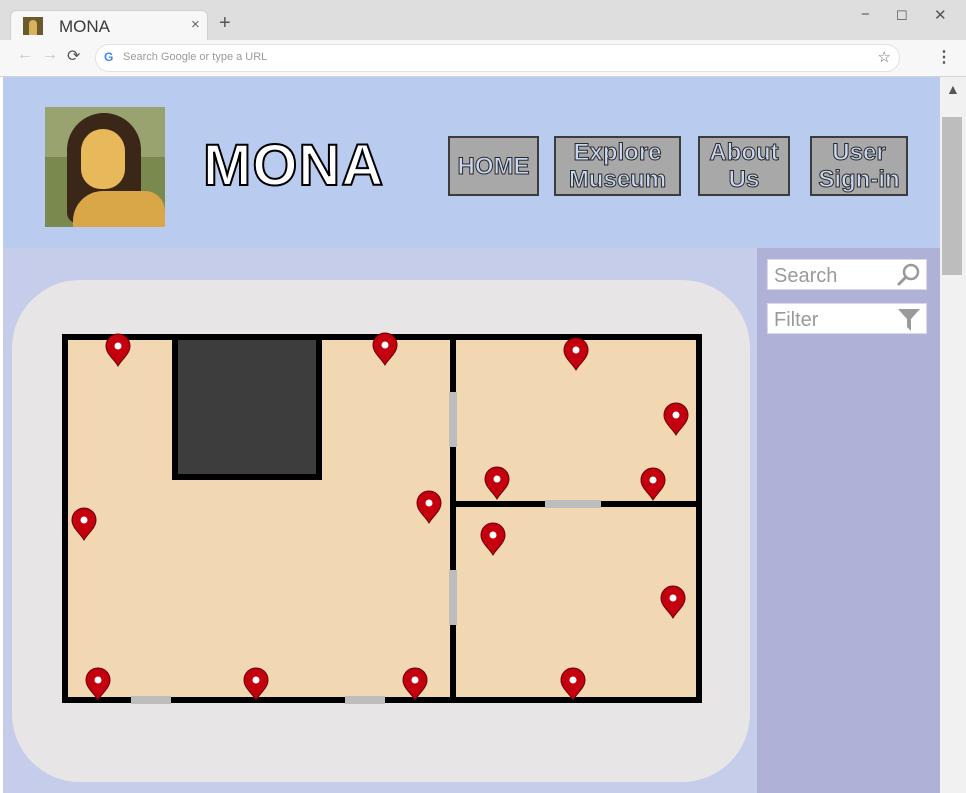 The height and width of the screenshot is (793, 966). Describe the element at coordinates (944, 57) in the screenshot. I see `browser-menu-icon: ⋮` at that location.